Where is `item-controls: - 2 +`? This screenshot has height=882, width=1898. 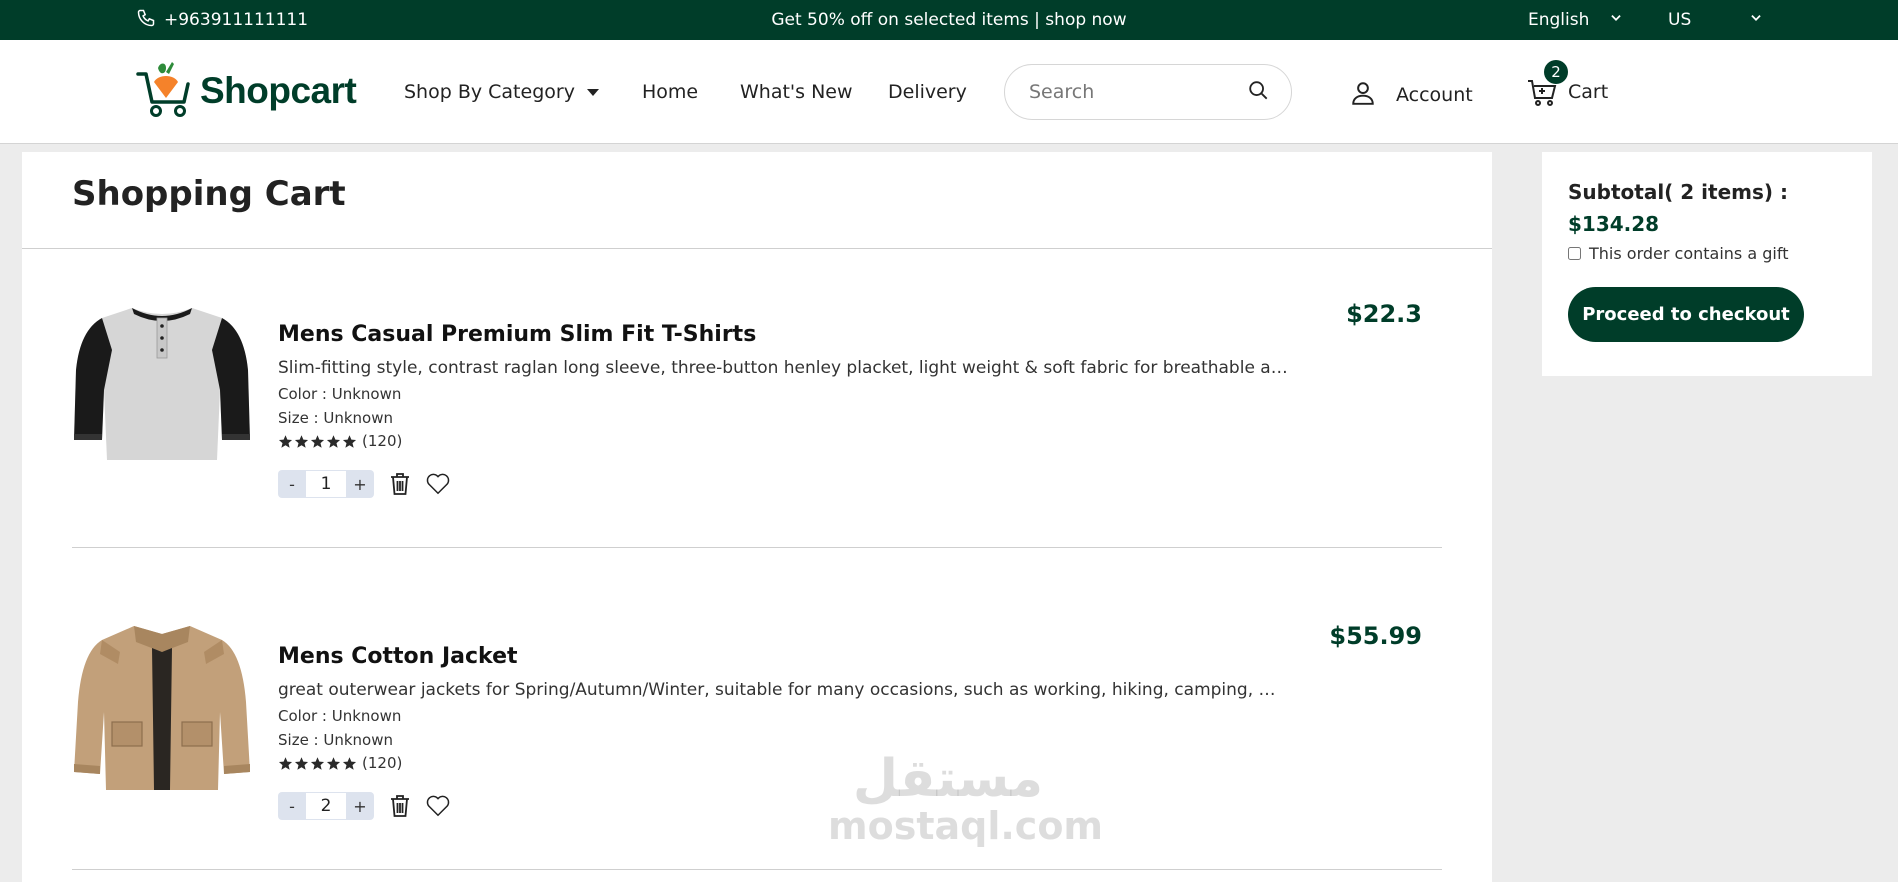
item-controls: - 2 + is located at coordinates (364, 806).